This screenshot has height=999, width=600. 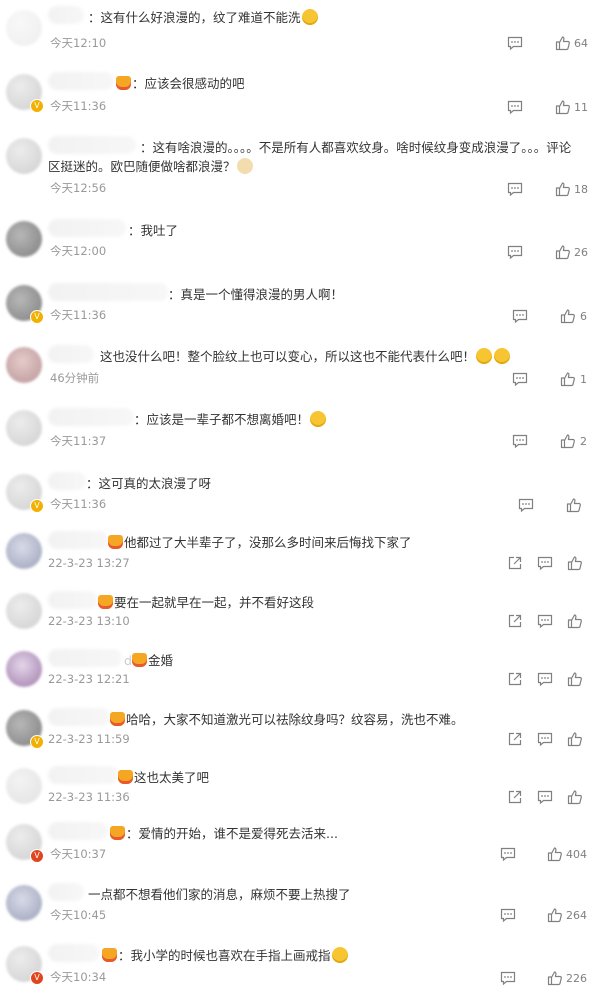 What do you see at coordinates (318, 419) in the screenshot?
I see `scream-emoji-icon` at bounding box center [318, 419].